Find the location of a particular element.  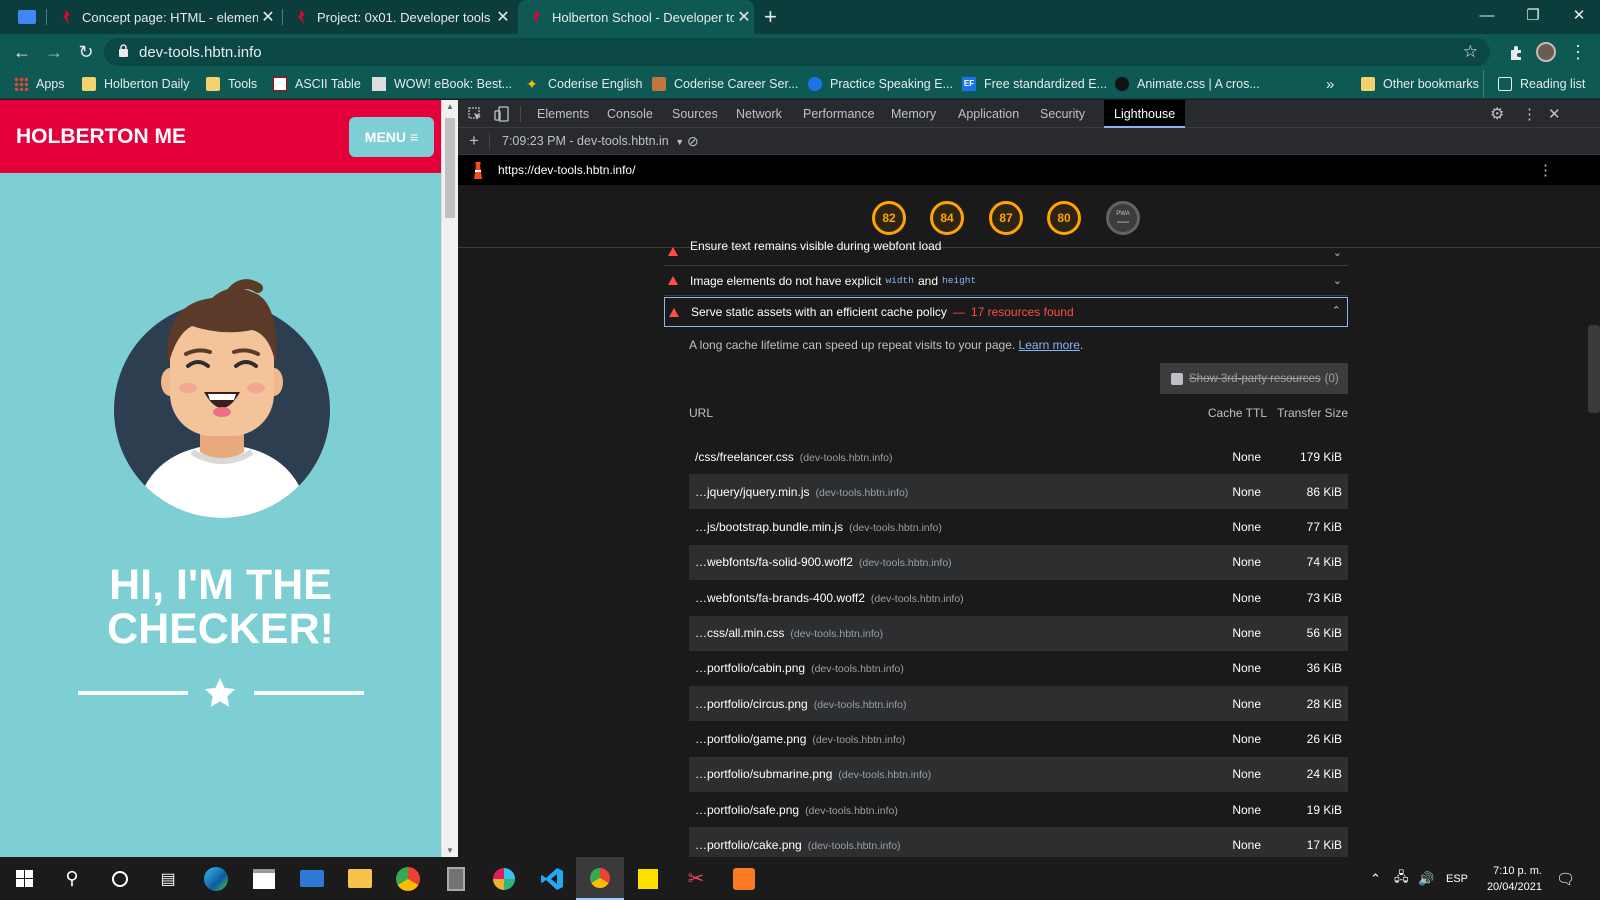

clock: 7:10 p. m. 20/04/2021 is located at coordinates (1511, 878).